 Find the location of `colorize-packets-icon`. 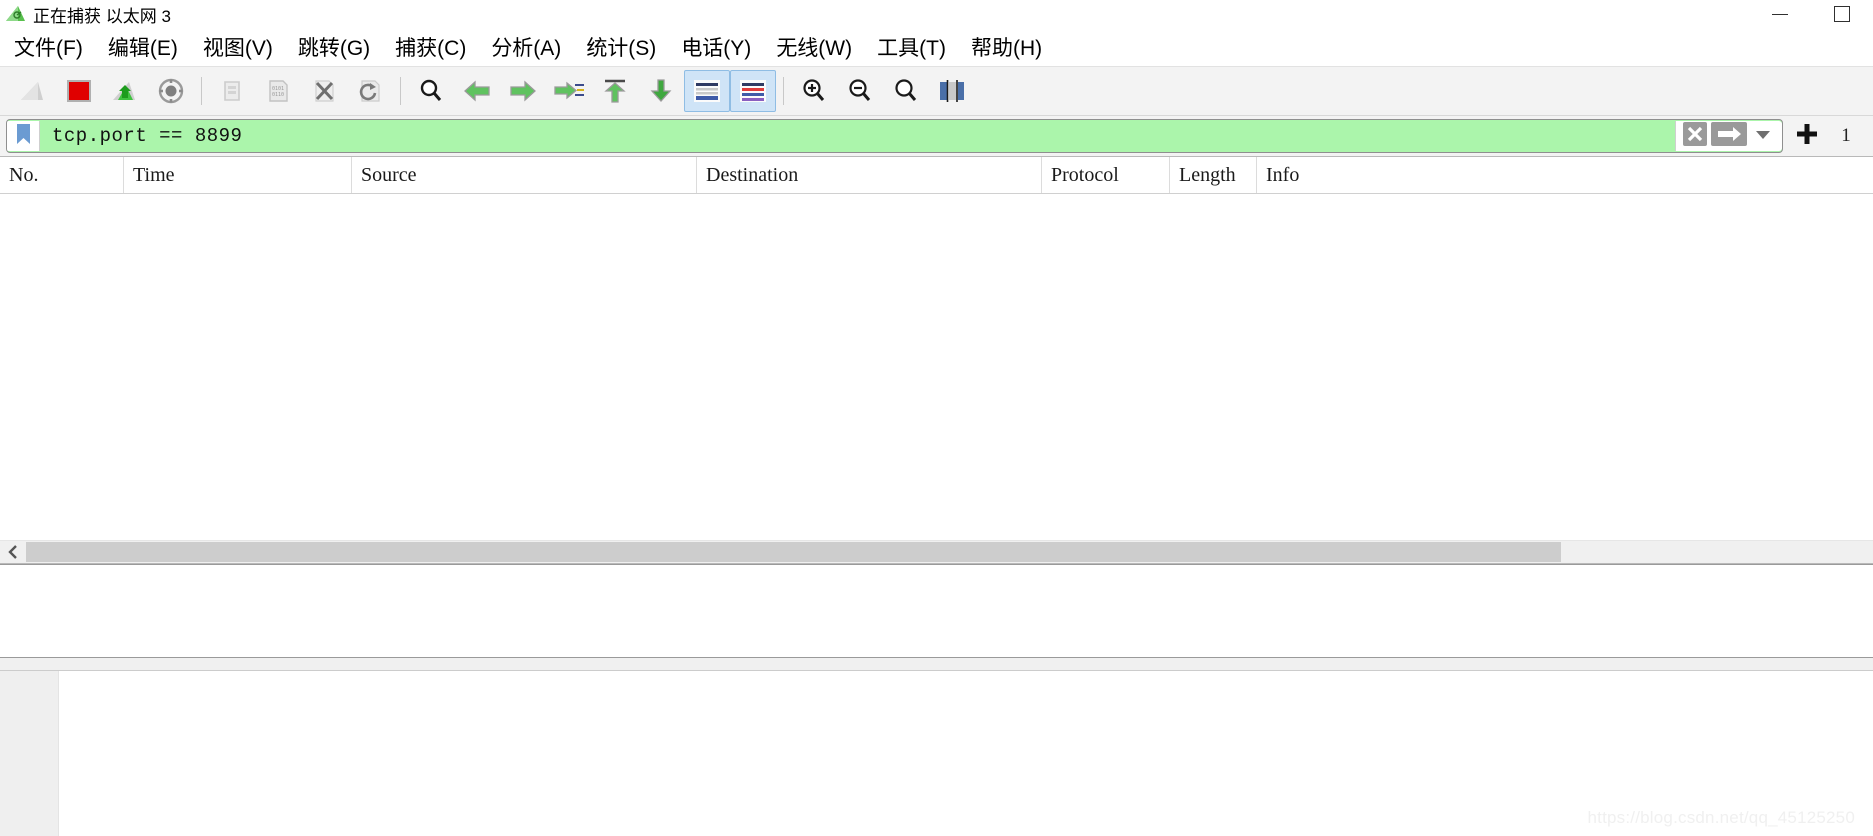

colorize-packets-icon is located at coordinates (753, 91).